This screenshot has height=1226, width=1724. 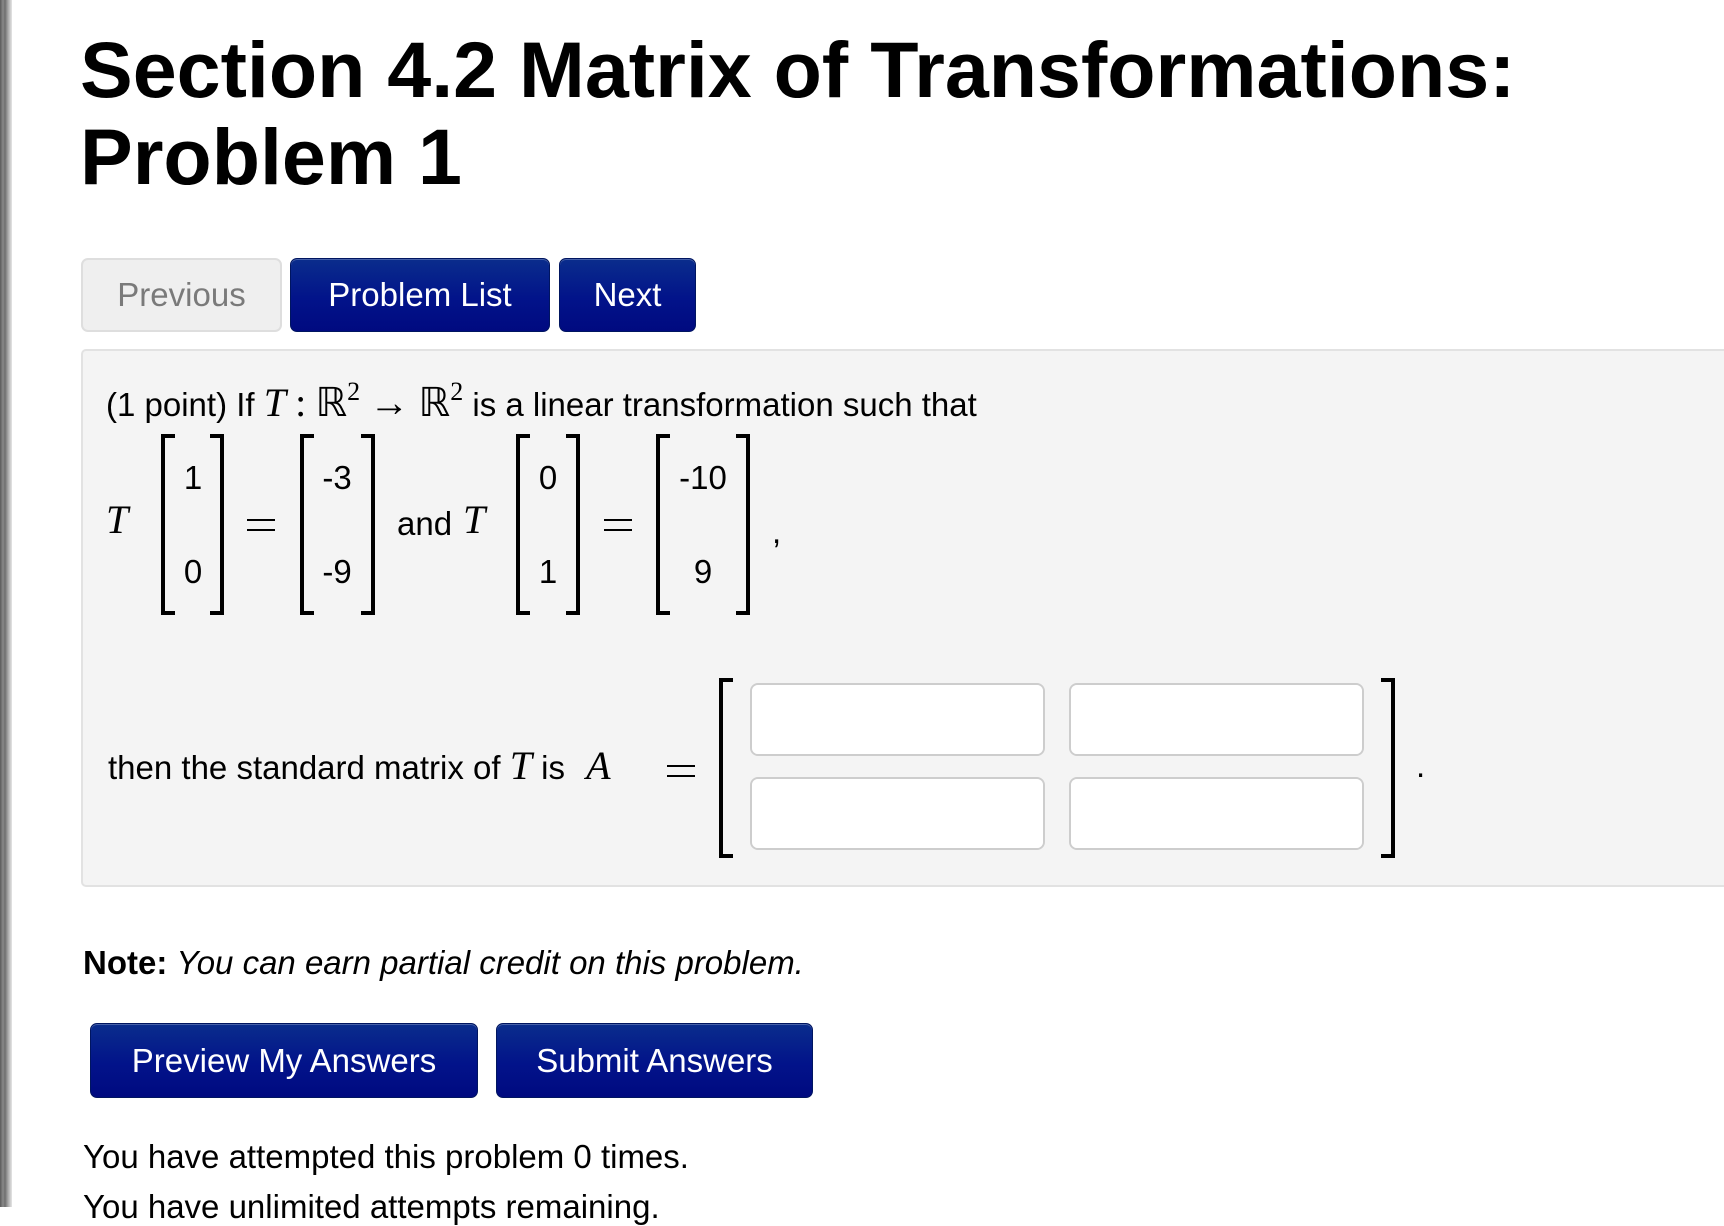 What do you see at coordinates (331, 402) in the screenshot?
I see `math-domain: ℝ` at bounding box center [331, 402].